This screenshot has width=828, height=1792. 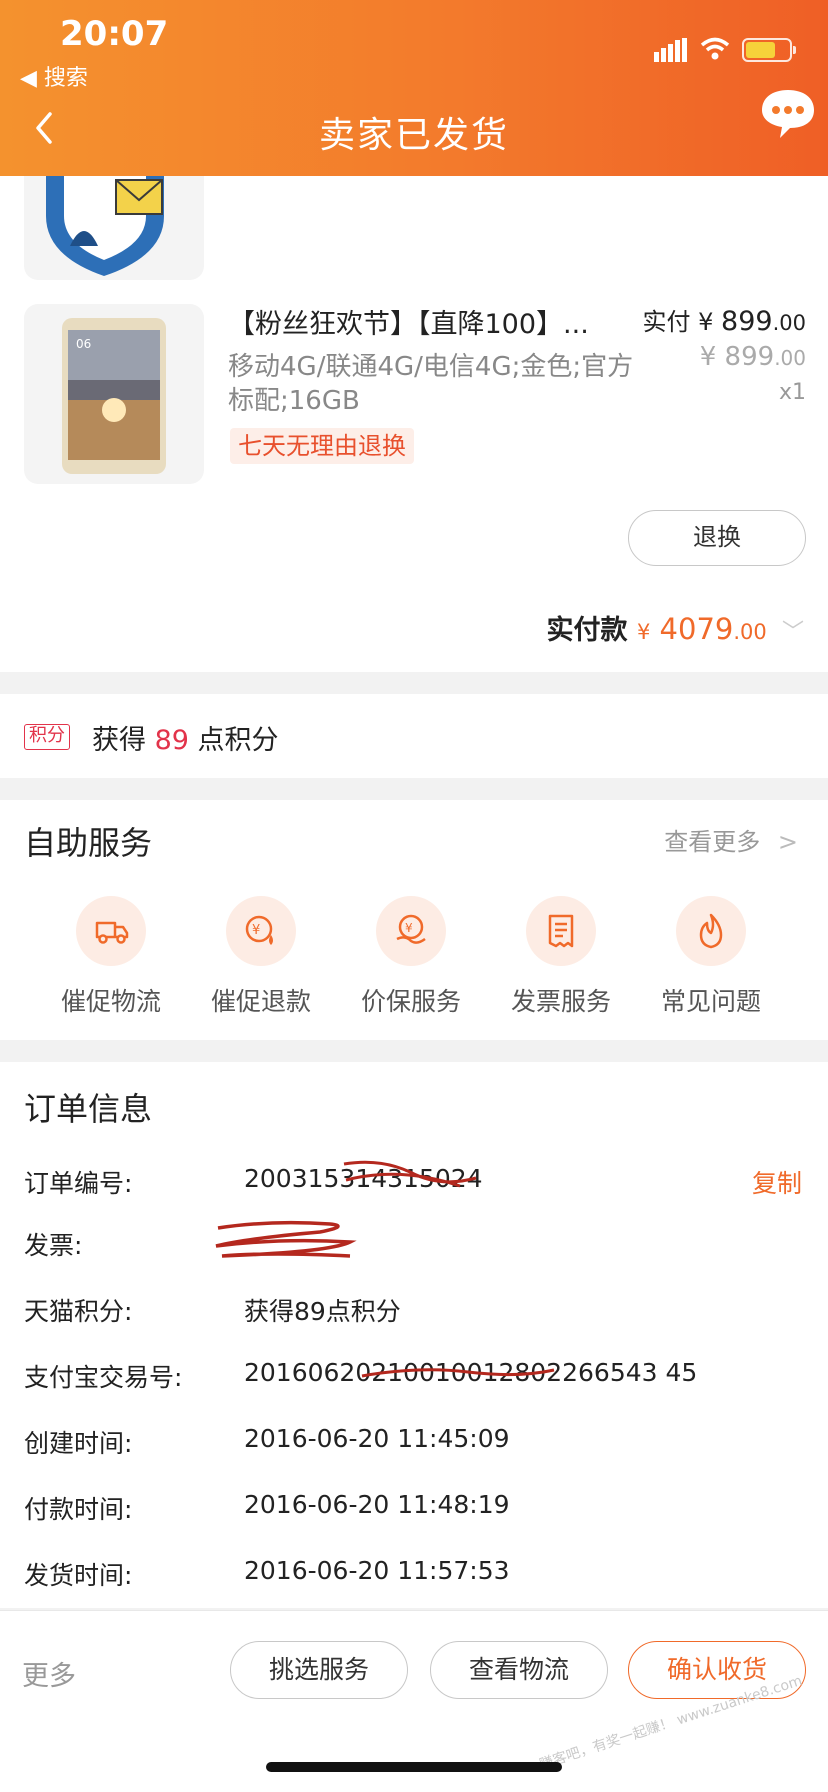 I want to click on page-title: 卖家已发货, so click(x=413, y=135).